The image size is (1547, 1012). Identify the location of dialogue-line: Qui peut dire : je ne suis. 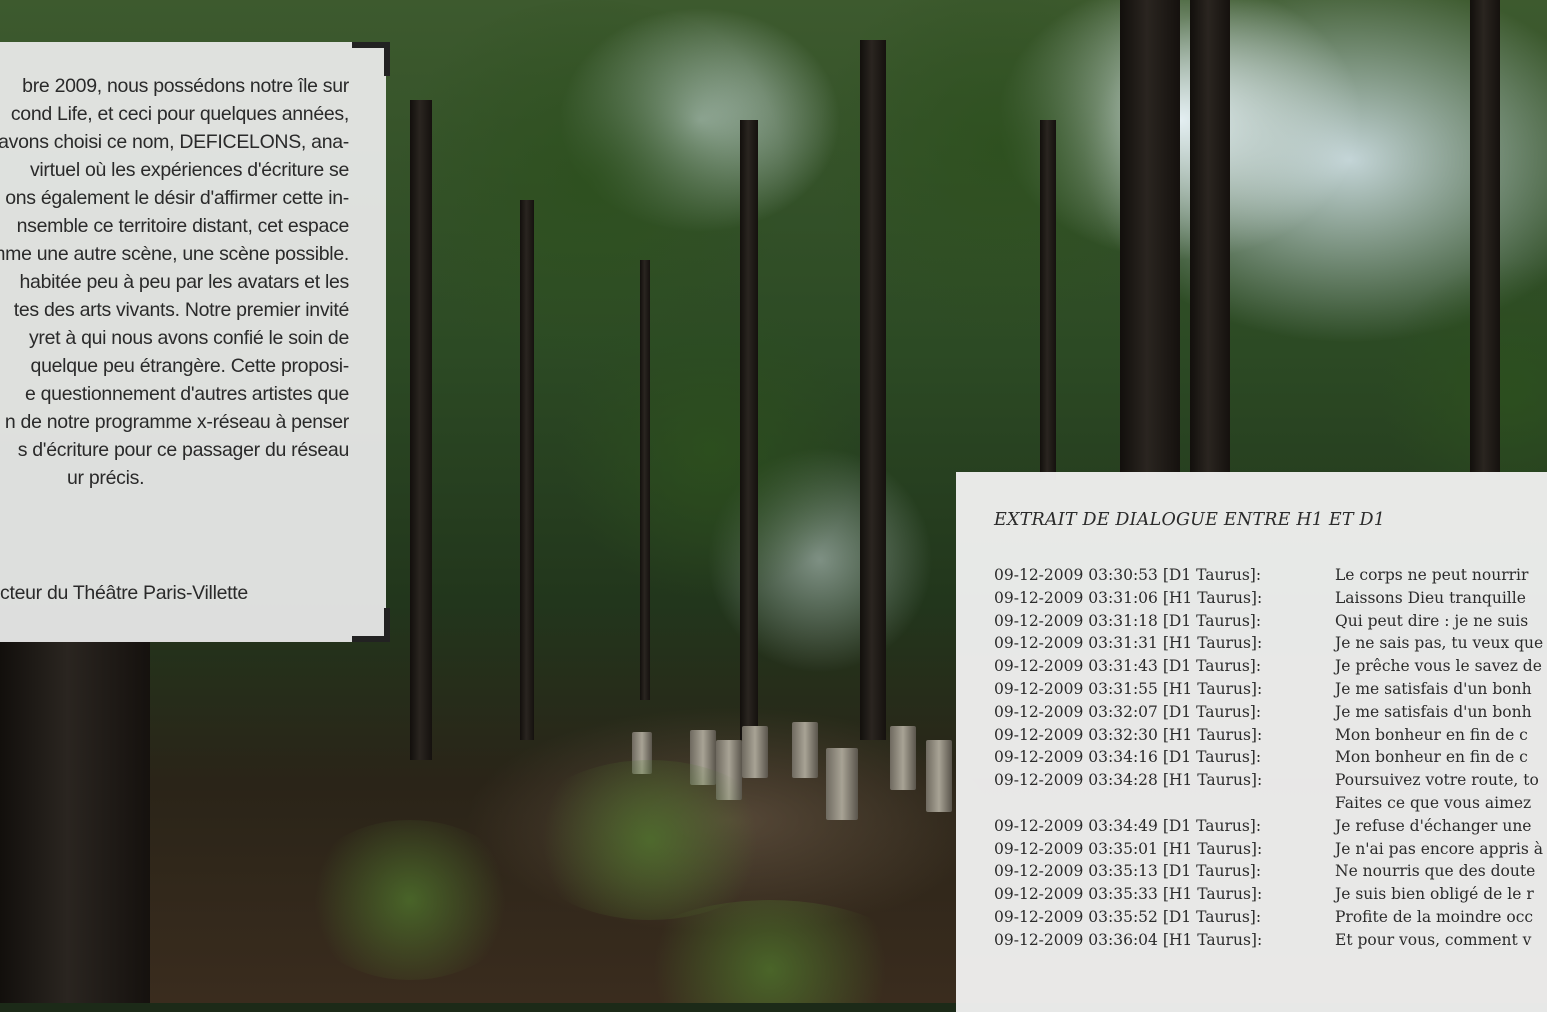
(1432, 620).